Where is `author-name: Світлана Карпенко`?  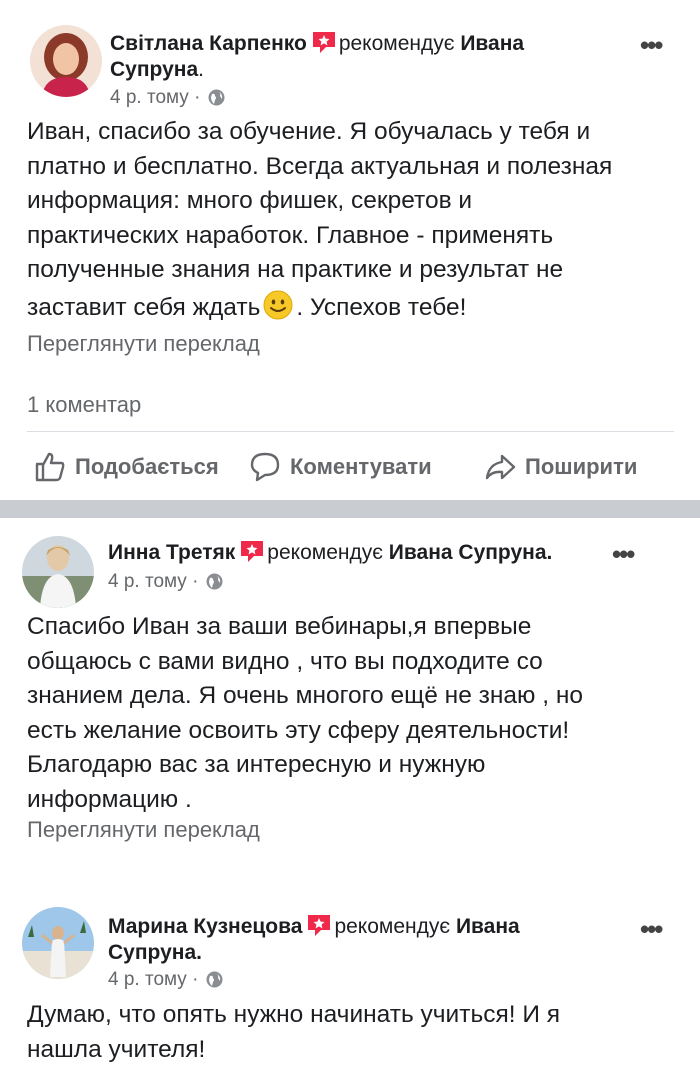
author-name: Світлана Карпенко is located at coordinates (208, 43).